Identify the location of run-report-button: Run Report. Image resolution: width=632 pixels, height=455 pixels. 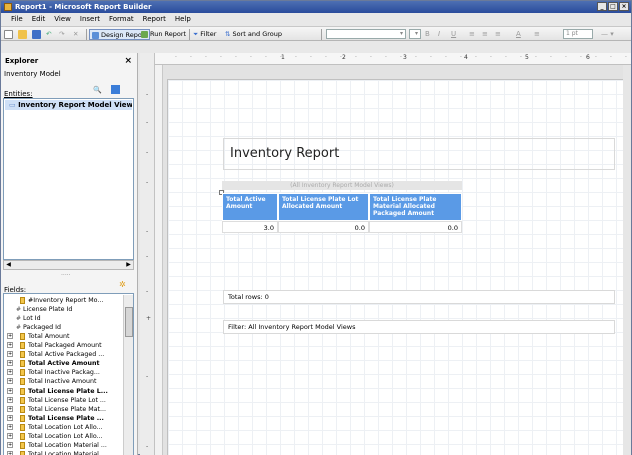
(163, 34).